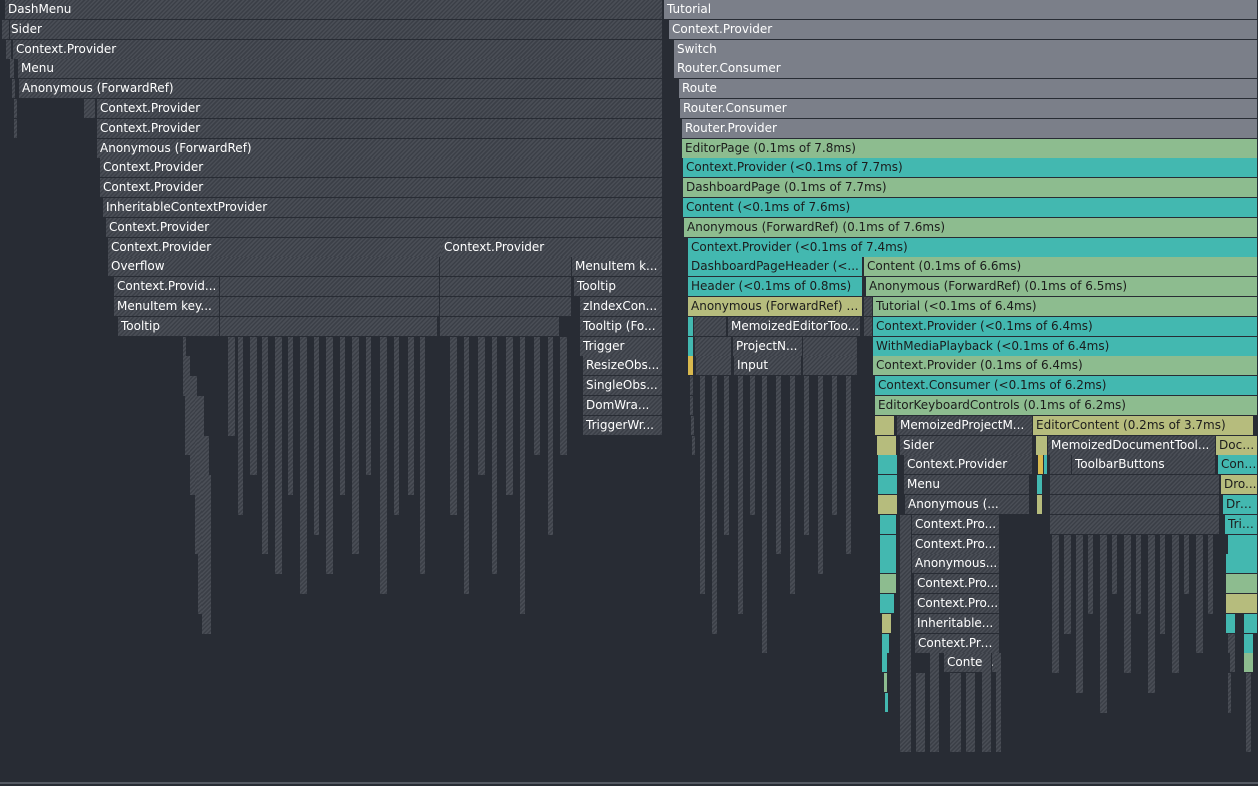 This screenshot has height=786, width=1258. I want to click on flame-node: Context.Consumer (<0.1ms of 6.2ms), so click(1066, 386).